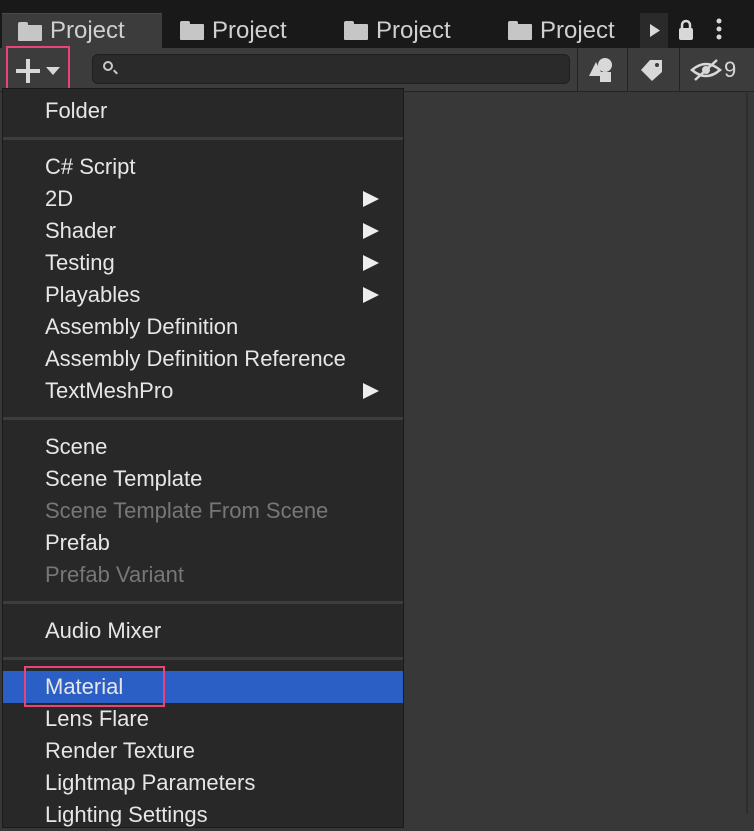 The image size is (754, 831). I want to click on menu-item-prefab-variant: Prefab Variant, so click(115, 574).